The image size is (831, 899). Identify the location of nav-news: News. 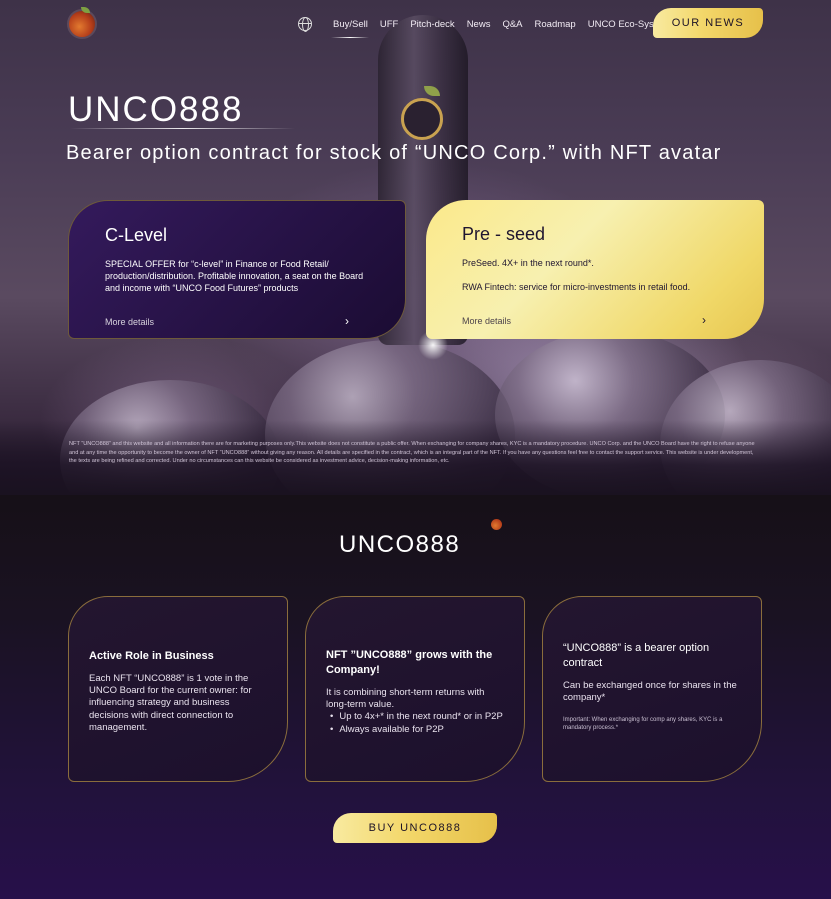
(479, 24).